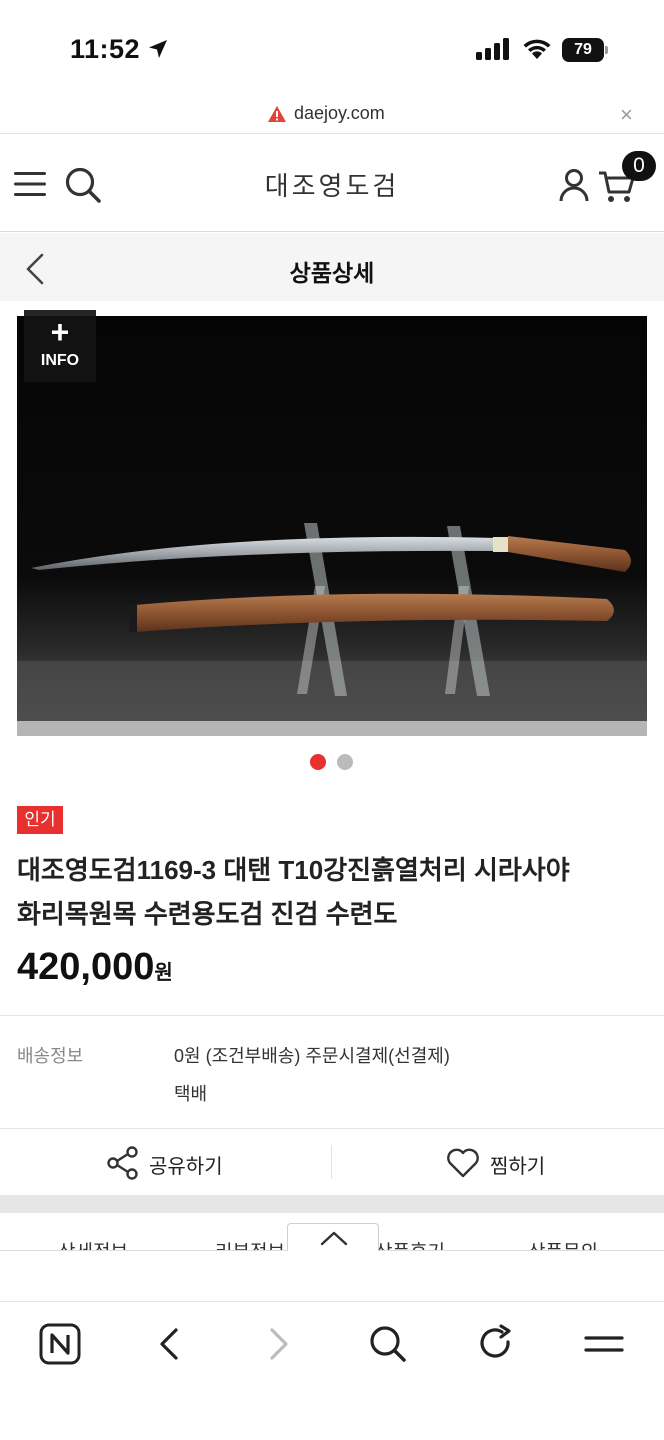  Describe the element at coordinates (122, 1163) in the screenshot. I see `share-icon` at that location.